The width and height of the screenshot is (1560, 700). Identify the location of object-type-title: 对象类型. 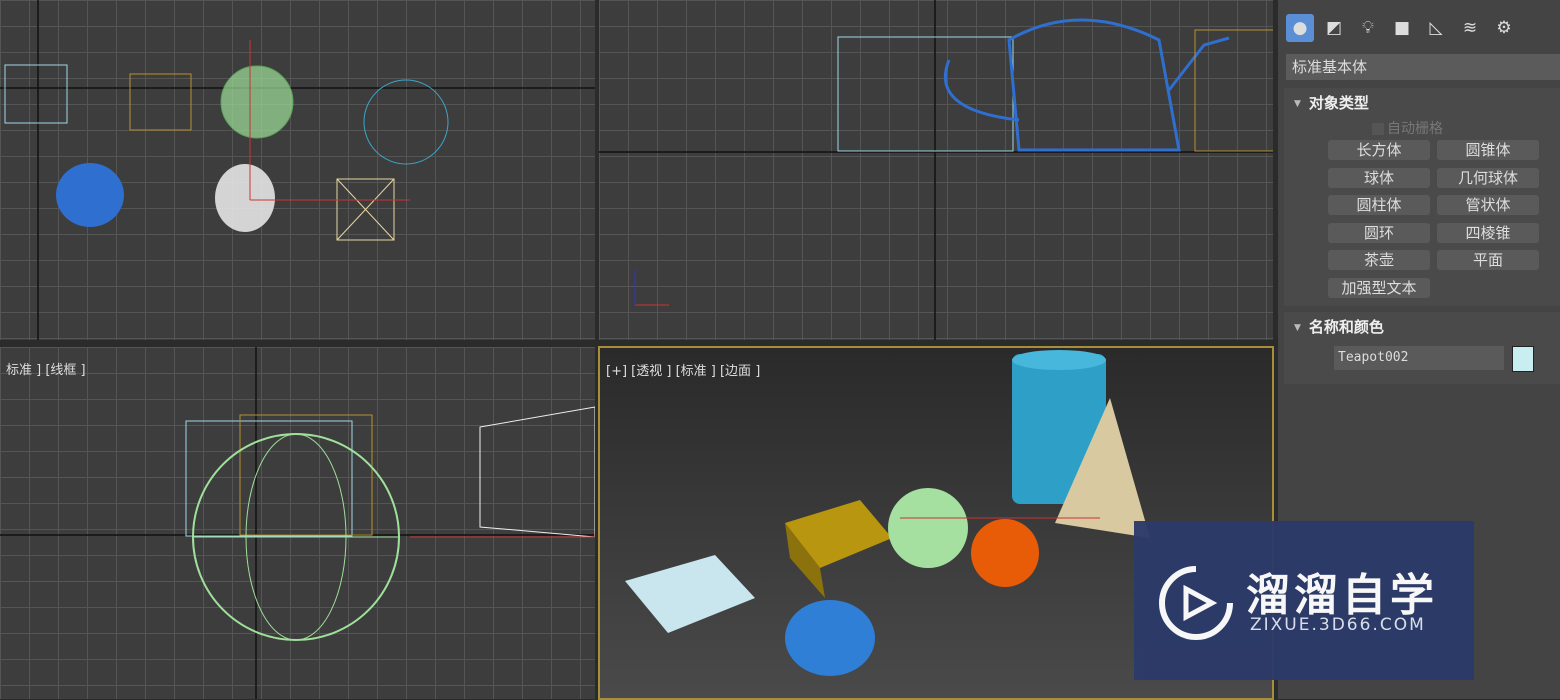
(1338, 103).